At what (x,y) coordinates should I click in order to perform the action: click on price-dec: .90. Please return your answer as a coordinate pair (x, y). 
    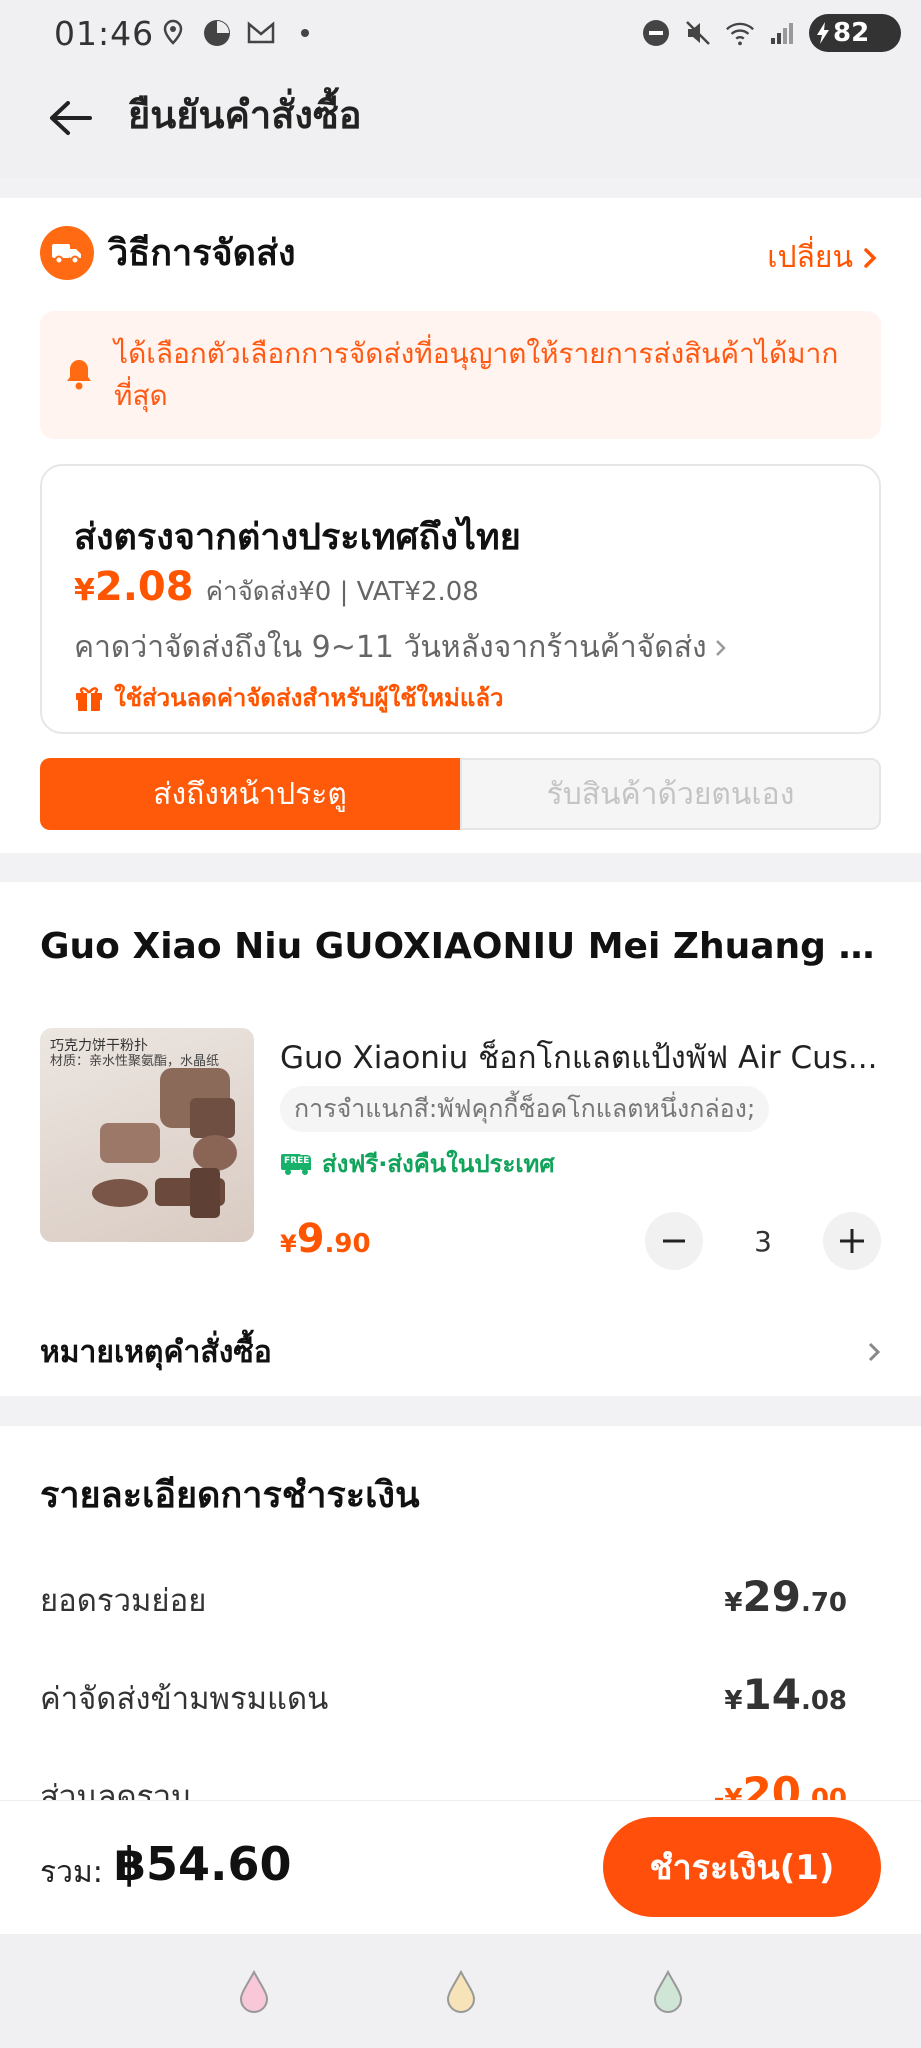
    Looking at the image, I should click on (347, 1244).